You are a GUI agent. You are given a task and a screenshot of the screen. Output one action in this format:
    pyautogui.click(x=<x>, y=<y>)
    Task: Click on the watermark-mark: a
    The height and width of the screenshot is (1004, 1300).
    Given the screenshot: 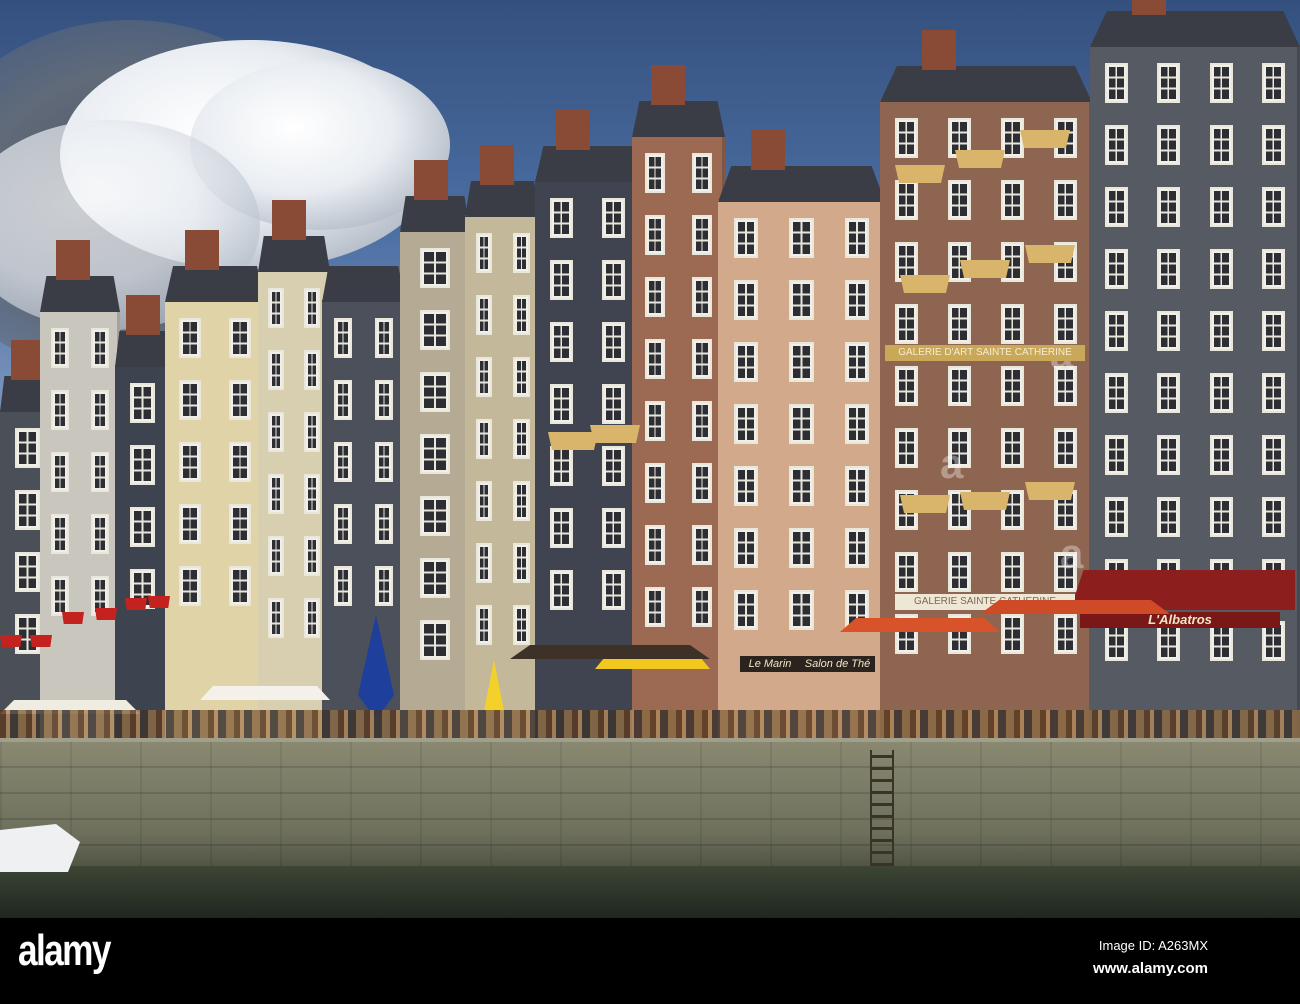 What is the action you would take?
    pyautogui.click(x=952, y=463)
    